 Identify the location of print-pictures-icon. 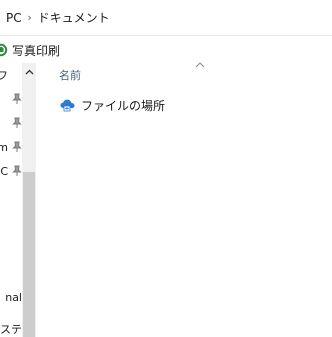
(4, 50).